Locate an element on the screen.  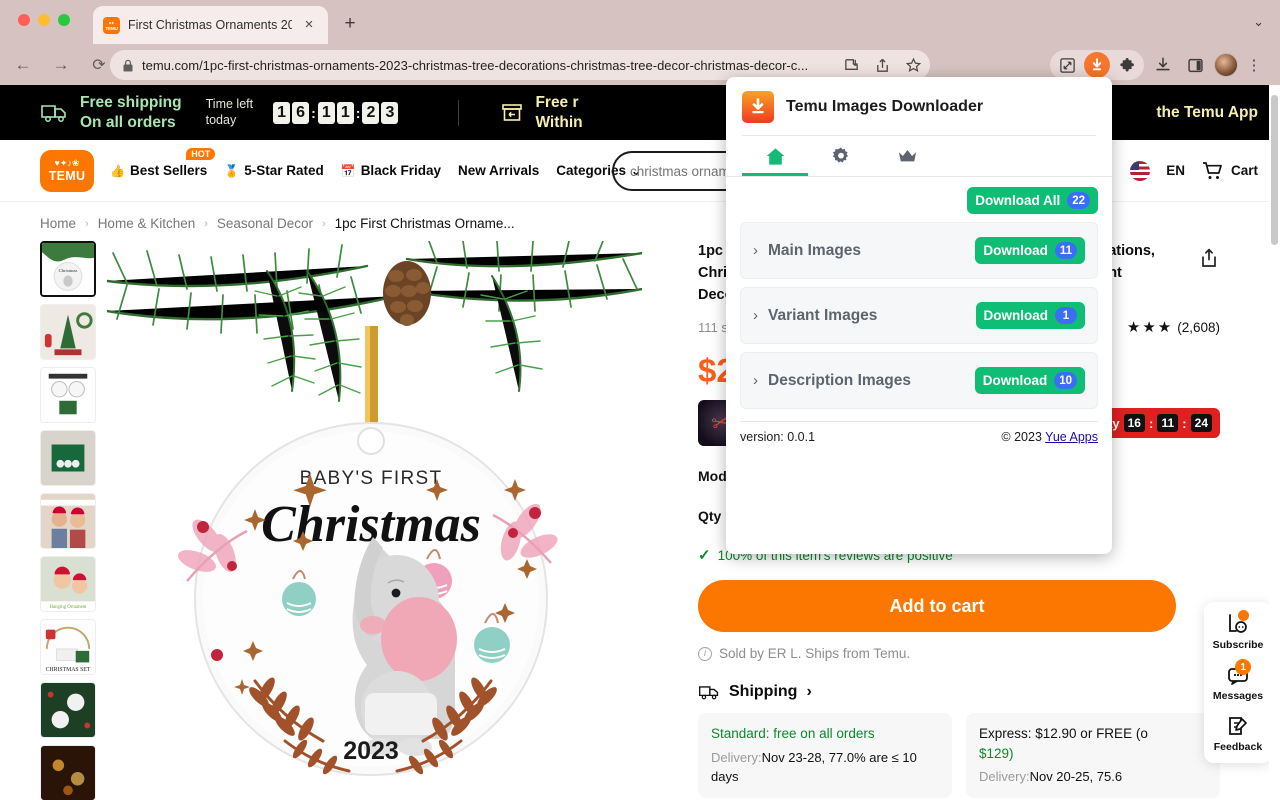
floater-messages: 1 Messages is located at coordinates (1238, 680).